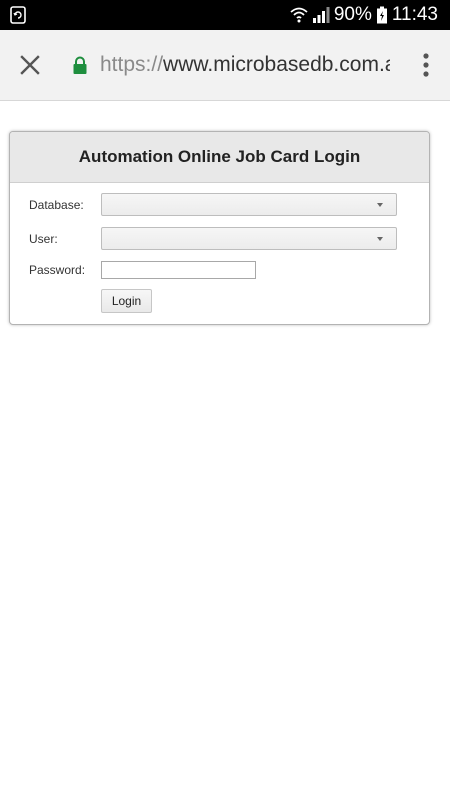 The image size is (450, 800). I want to click on password-label: Password:, so click(57, 270).